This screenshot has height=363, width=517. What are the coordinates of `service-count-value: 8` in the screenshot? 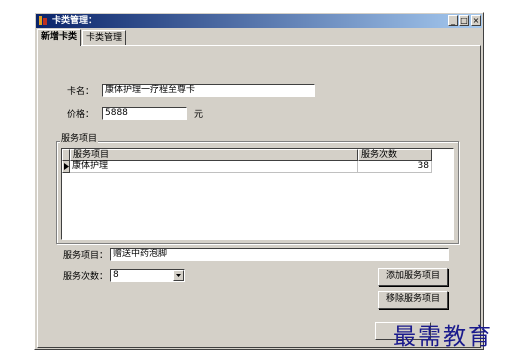 It's located at (116, 275).